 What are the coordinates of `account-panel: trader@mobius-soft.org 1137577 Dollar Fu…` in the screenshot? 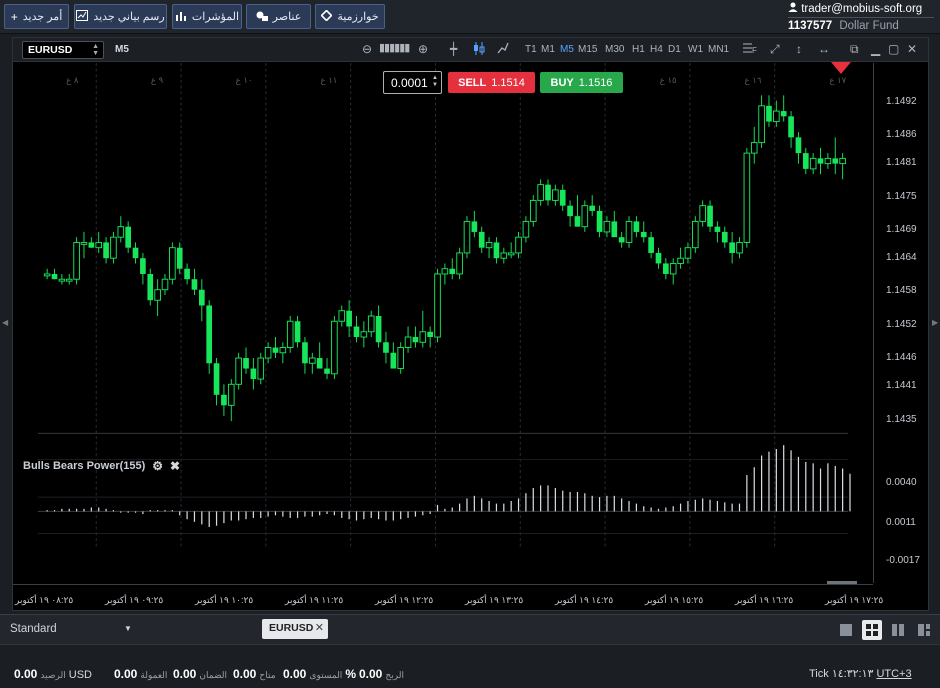 It's located at (861, 17).